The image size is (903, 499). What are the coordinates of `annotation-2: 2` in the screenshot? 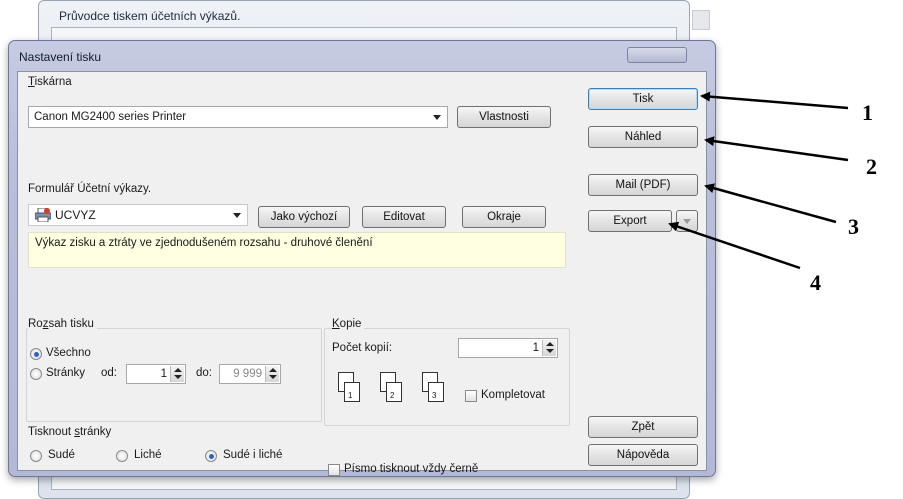 It's located at (871, 166).